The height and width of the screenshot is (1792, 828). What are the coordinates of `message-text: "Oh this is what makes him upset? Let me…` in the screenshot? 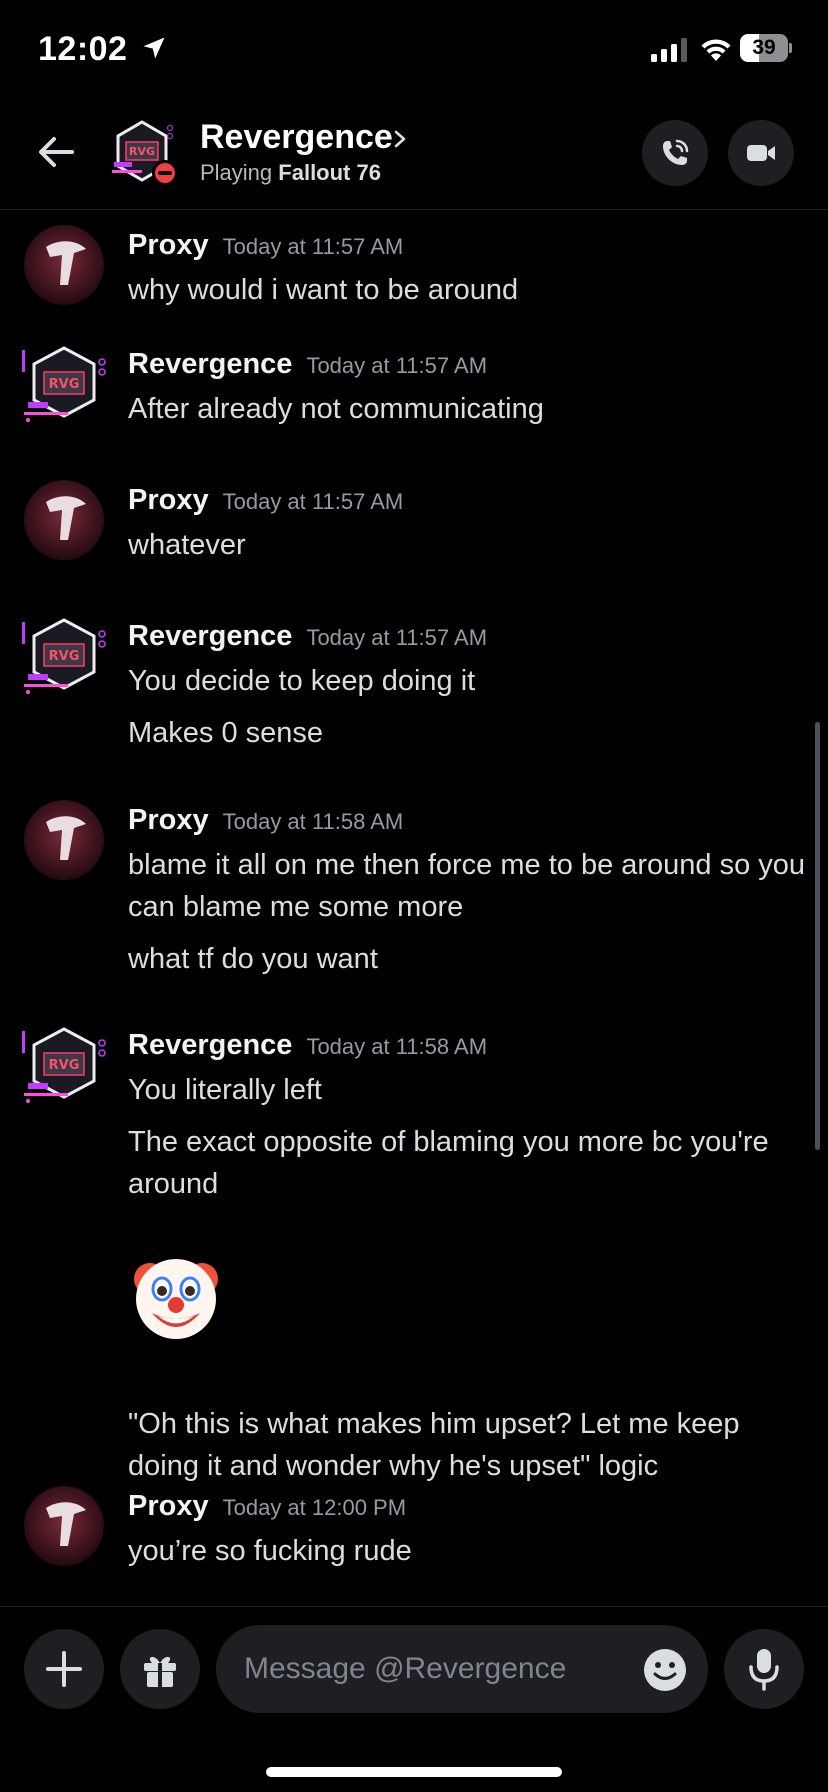 It's located at (468, 1445).